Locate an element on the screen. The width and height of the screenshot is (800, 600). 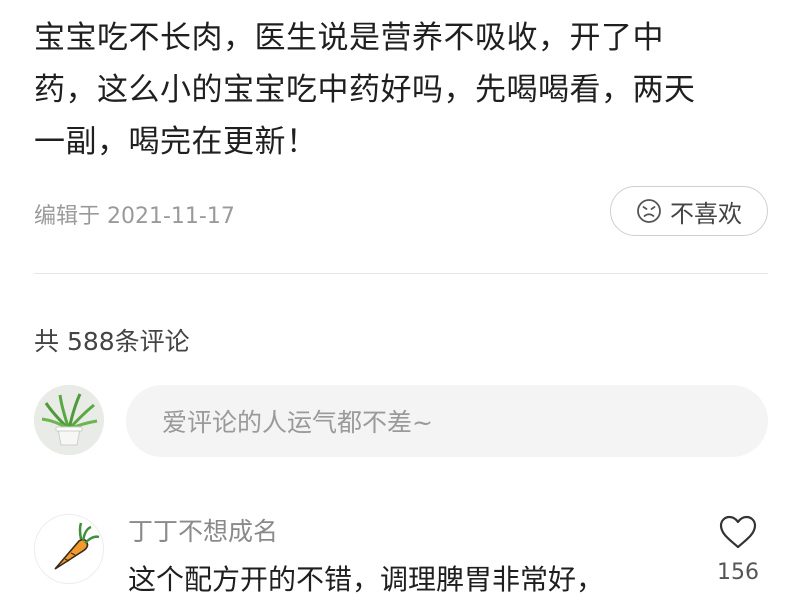
post-body-line: 药，这么小的宝宝吃中药好吗，先喝喝看，两天 is located at coordinates (365, 90).